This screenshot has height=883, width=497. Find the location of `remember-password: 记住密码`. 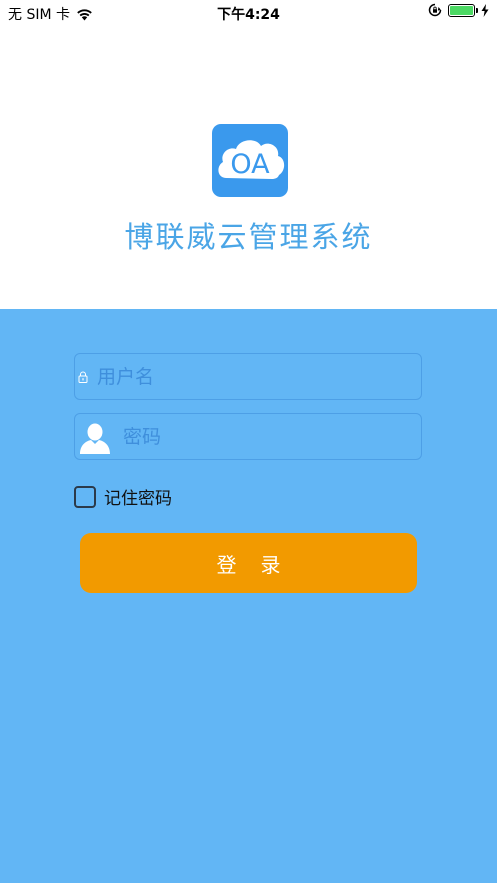

remember-password: 记住密码 is located at coordinates (123, 496).